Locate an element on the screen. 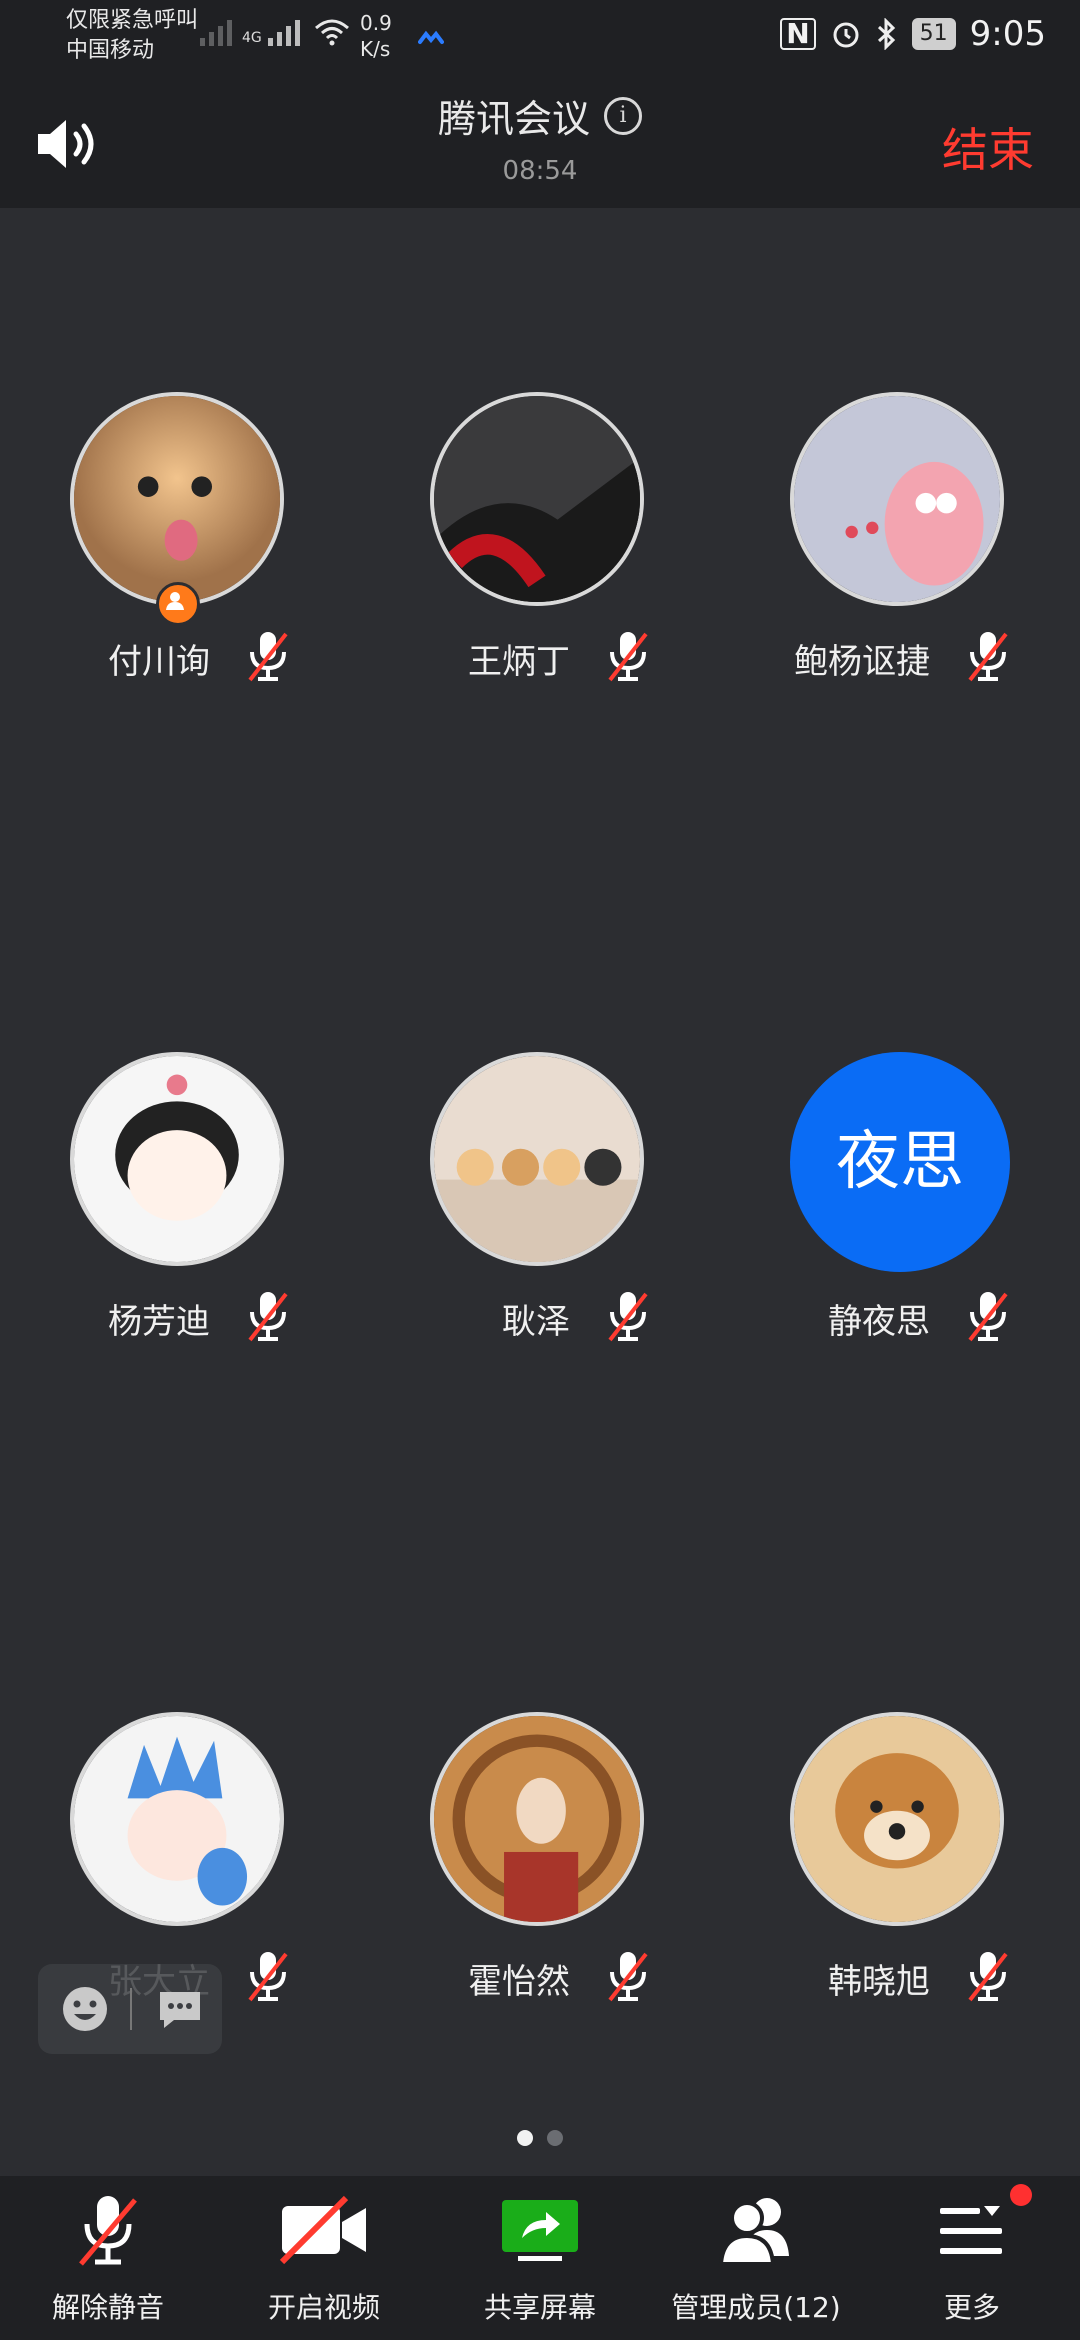 This screenshot has height=2340, width=1080. bottom-toolbar: 解除静音 开启视频 共享屏幕 管理成员(12) 更多 is located at coordinates (540, 2258).